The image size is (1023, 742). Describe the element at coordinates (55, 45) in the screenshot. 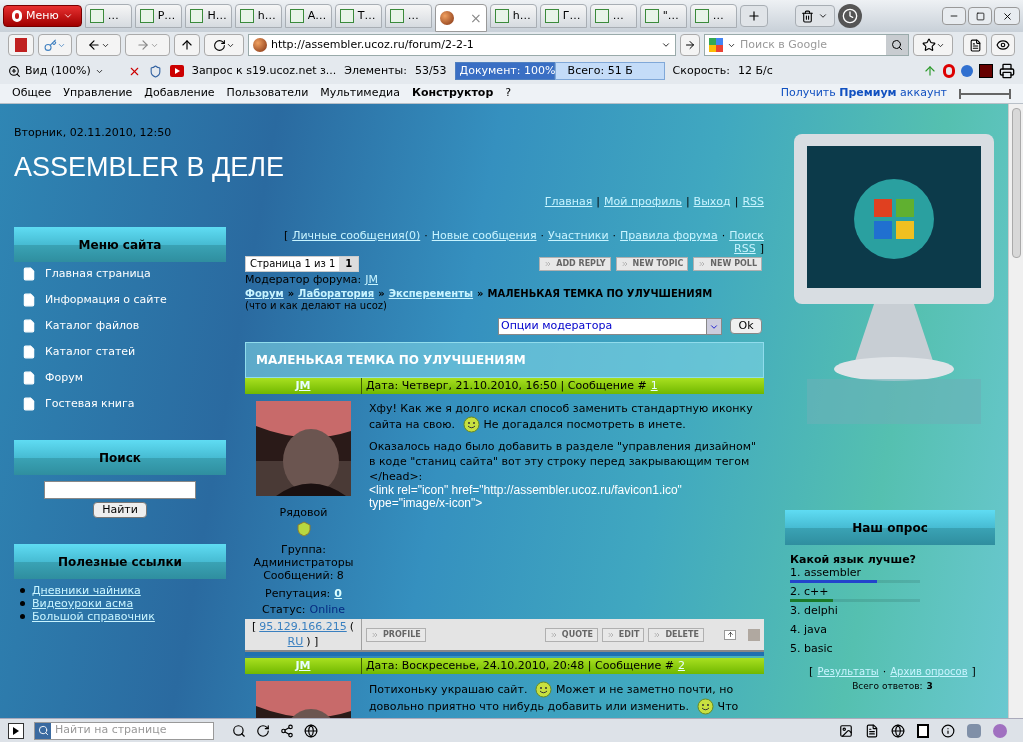

I see `key-button` at that location.